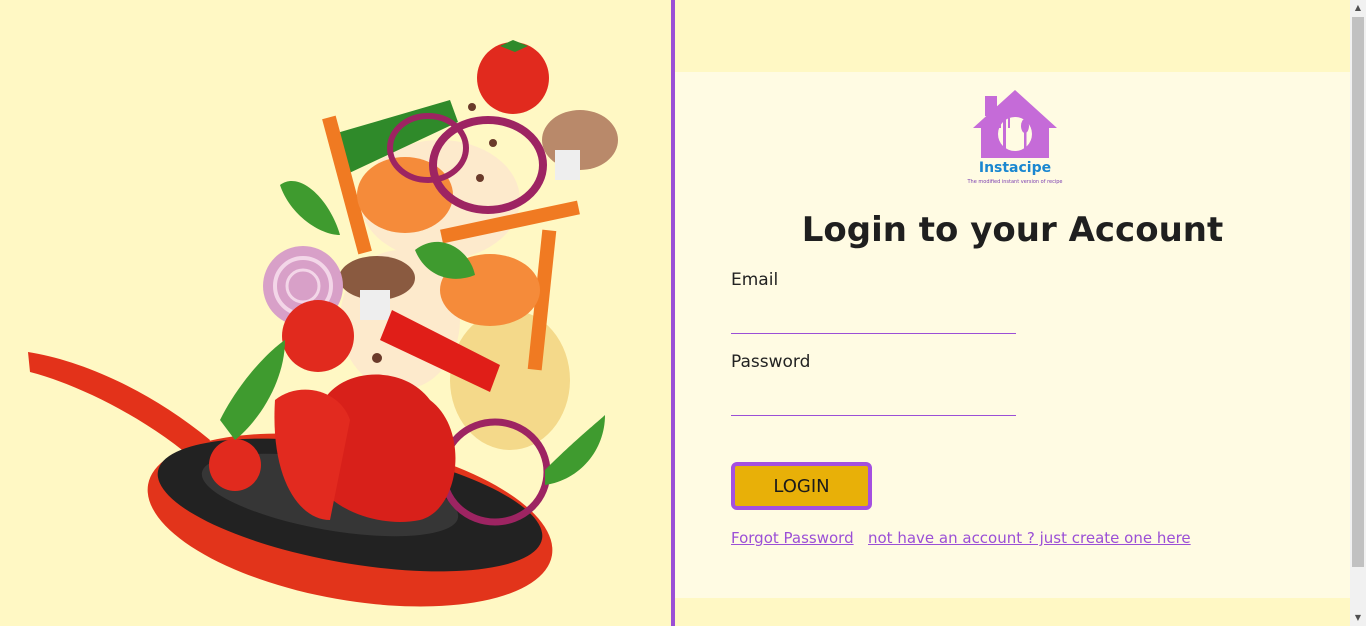  Describe the element at coordinates (1358, 292) in the screenshot. I see `scroll-thumb` at that location.